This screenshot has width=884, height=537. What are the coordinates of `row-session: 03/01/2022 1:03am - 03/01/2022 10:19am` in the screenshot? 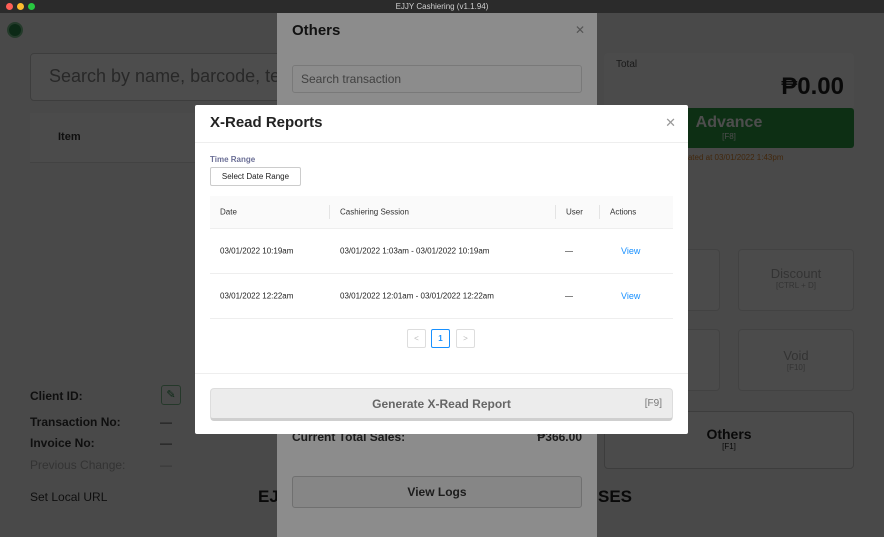 It's located at (415, 251).